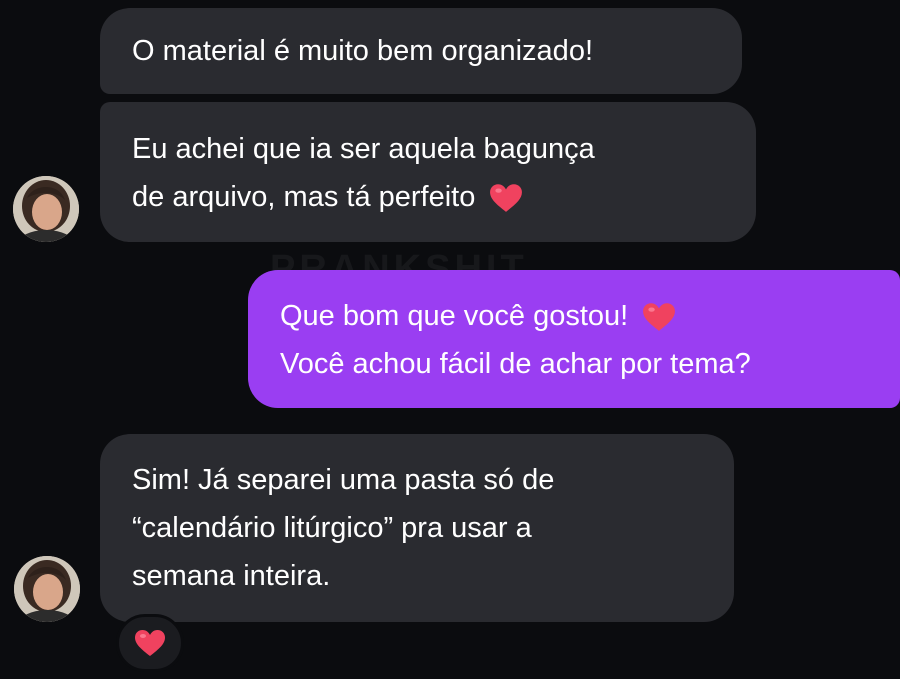 This screenshot has height=679, width=900. What do you see at coordinates (304, 197) in the screenshot?
I see `message-text: de arquivo, mas tá perfeito` at bounding box center [304, 197].